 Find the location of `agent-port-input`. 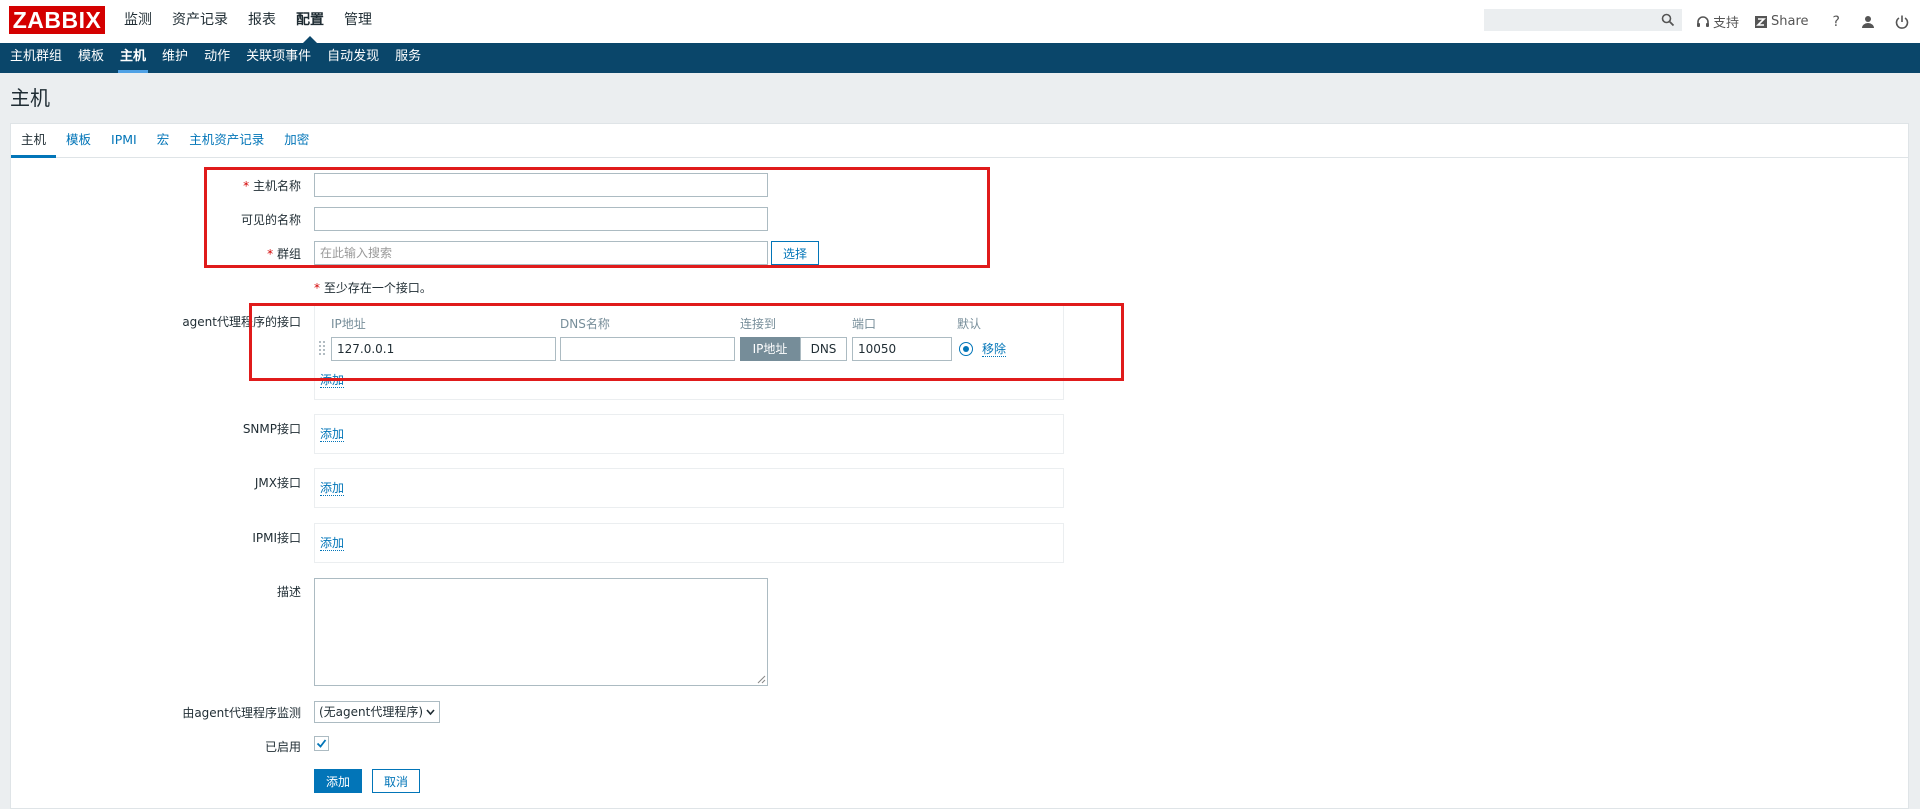

agent-port-input is located at coordinates (902, 349).